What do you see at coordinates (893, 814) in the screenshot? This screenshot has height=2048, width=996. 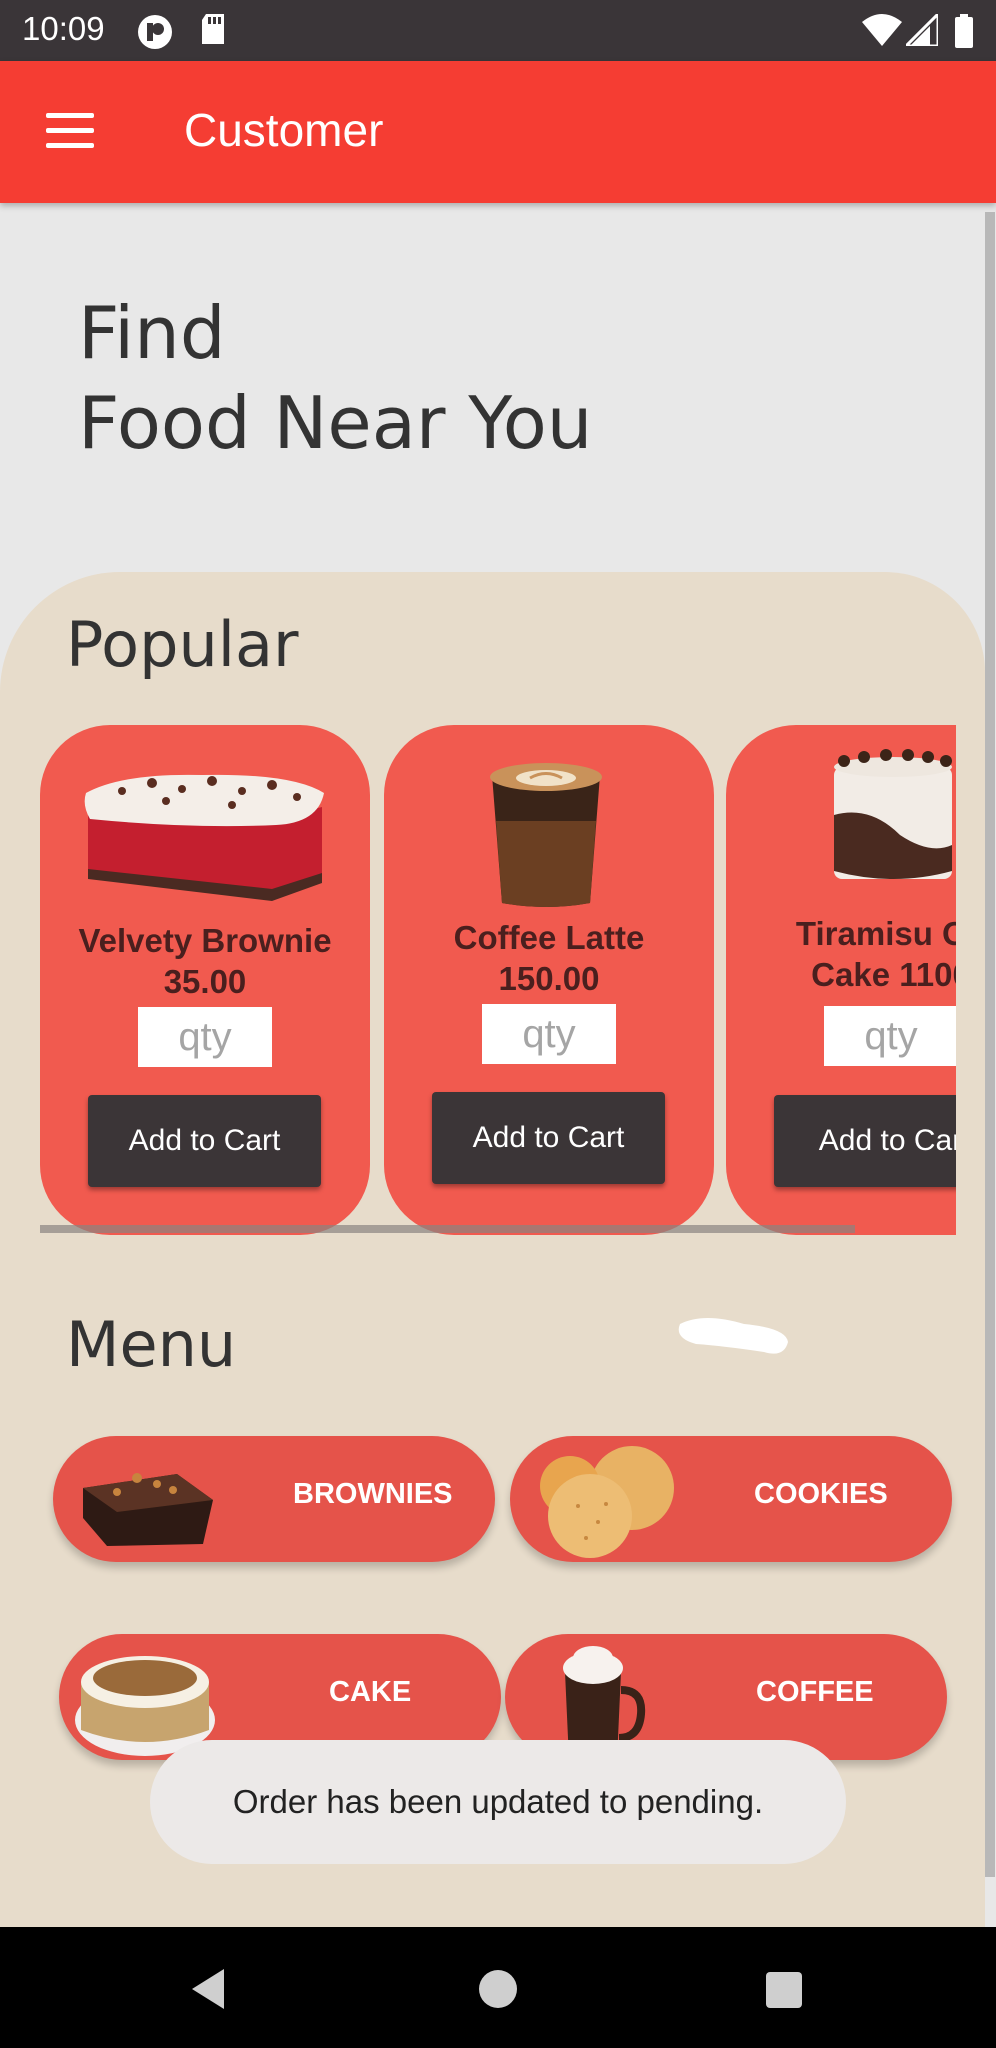 I see `tiramisu-cake-image` at bounding box center [893, 814].